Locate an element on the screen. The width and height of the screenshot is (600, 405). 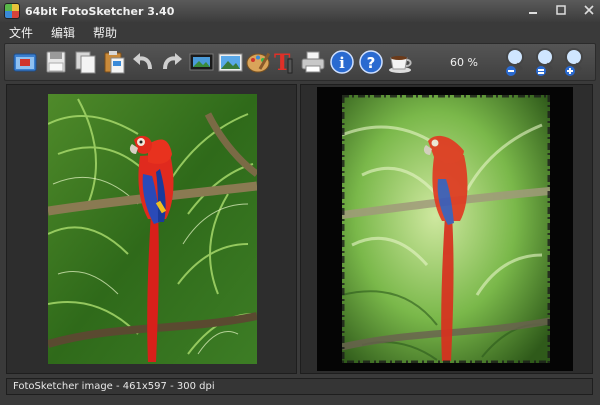
paste-button is located at coordinates (114, 62).